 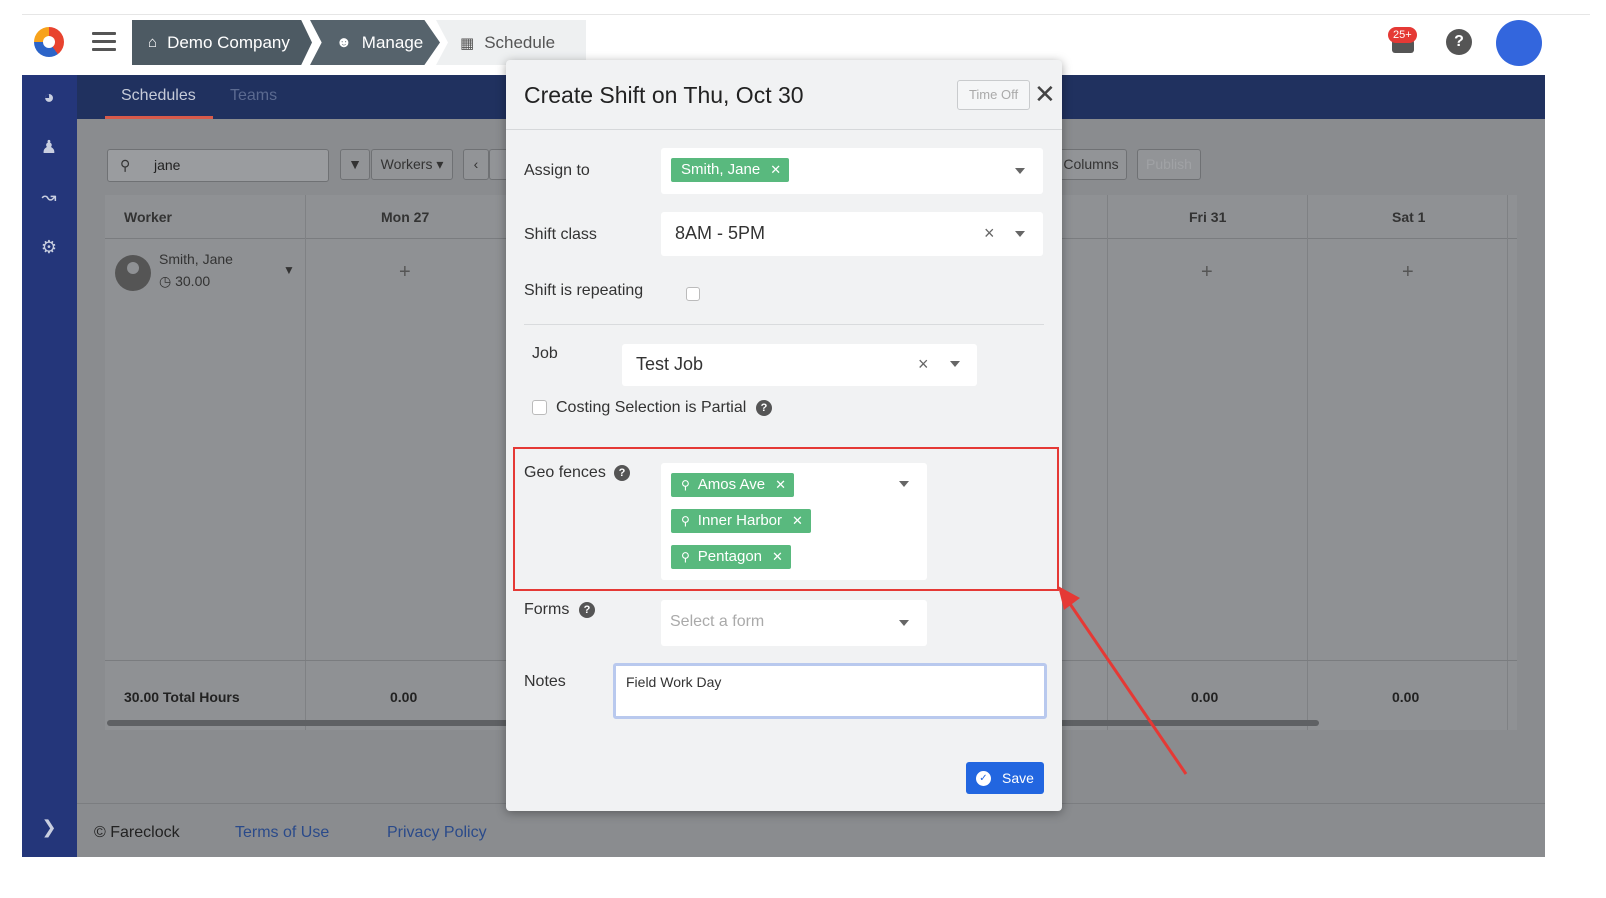 What do you see at coordinates (253, 97) in the screenshot?
I see `tab-teams: Teams` at bounding box center [253, 97].